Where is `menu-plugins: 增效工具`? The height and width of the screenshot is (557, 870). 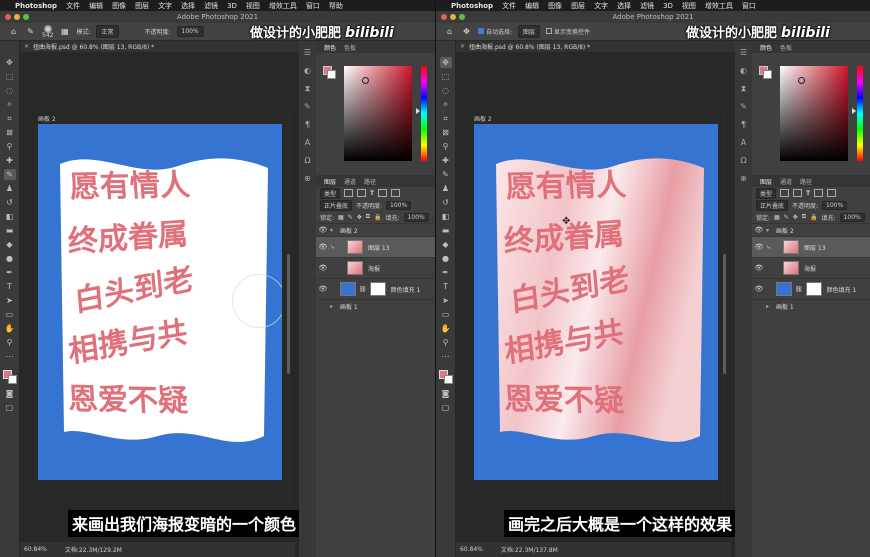
menu-plugins: 增效工具 is located at coordinates (719, 6).